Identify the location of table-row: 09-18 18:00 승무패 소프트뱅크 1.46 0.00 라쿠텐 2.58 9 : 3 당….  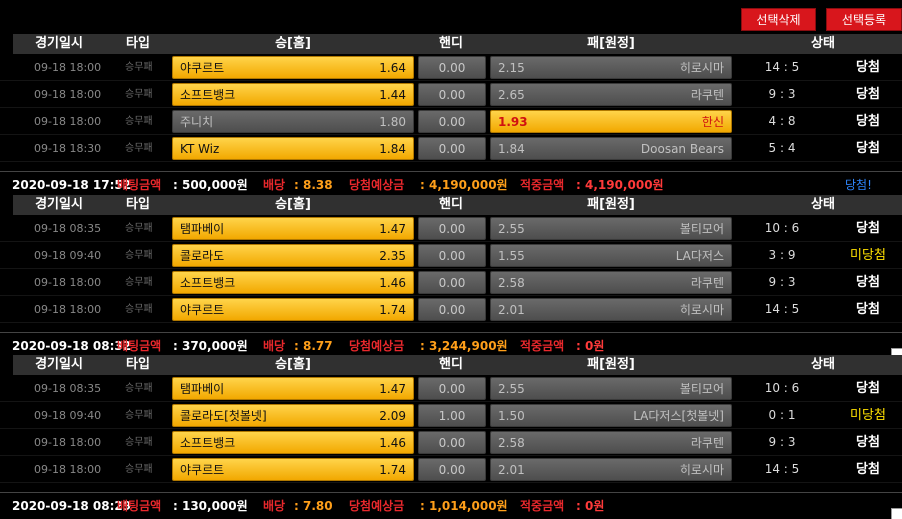
(451, 442).